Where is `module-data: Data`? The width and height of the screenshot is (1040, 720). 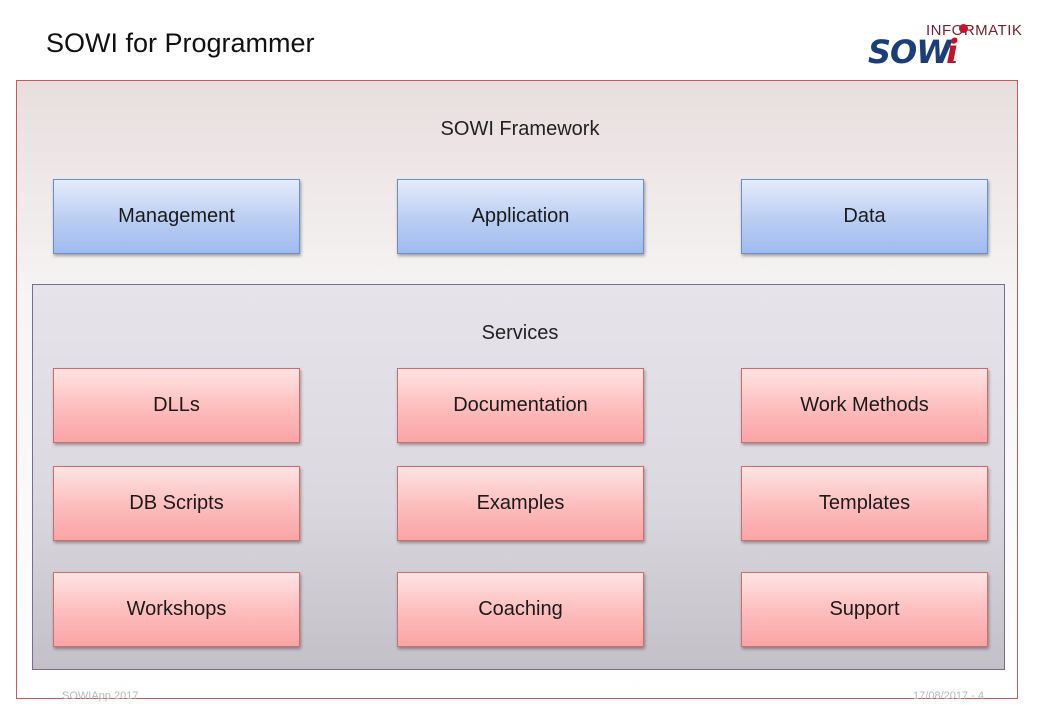
module-data: Data is located at coordinates (864, 216).